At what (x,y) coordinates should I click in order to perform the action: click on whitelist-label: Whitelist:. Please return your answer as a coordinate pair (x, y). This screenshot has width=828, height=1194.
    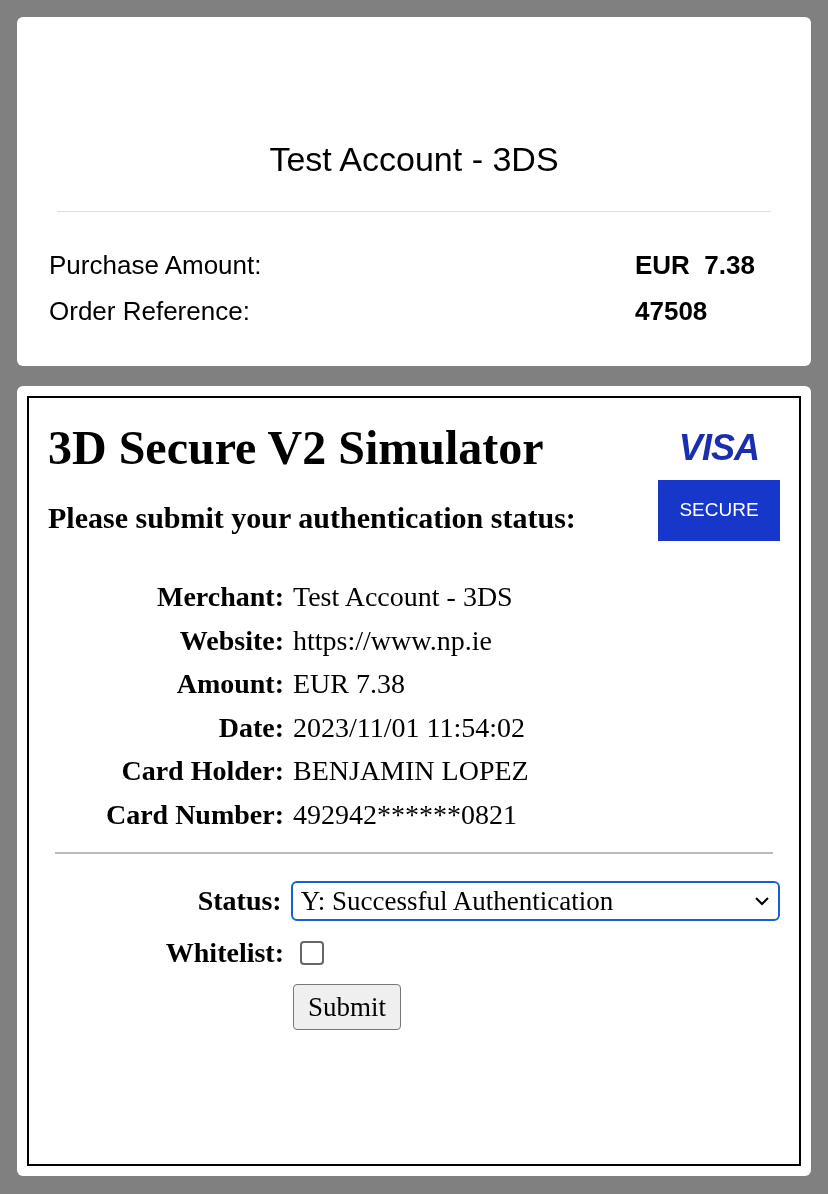
    Looking at the image, I should click on (224, 953).